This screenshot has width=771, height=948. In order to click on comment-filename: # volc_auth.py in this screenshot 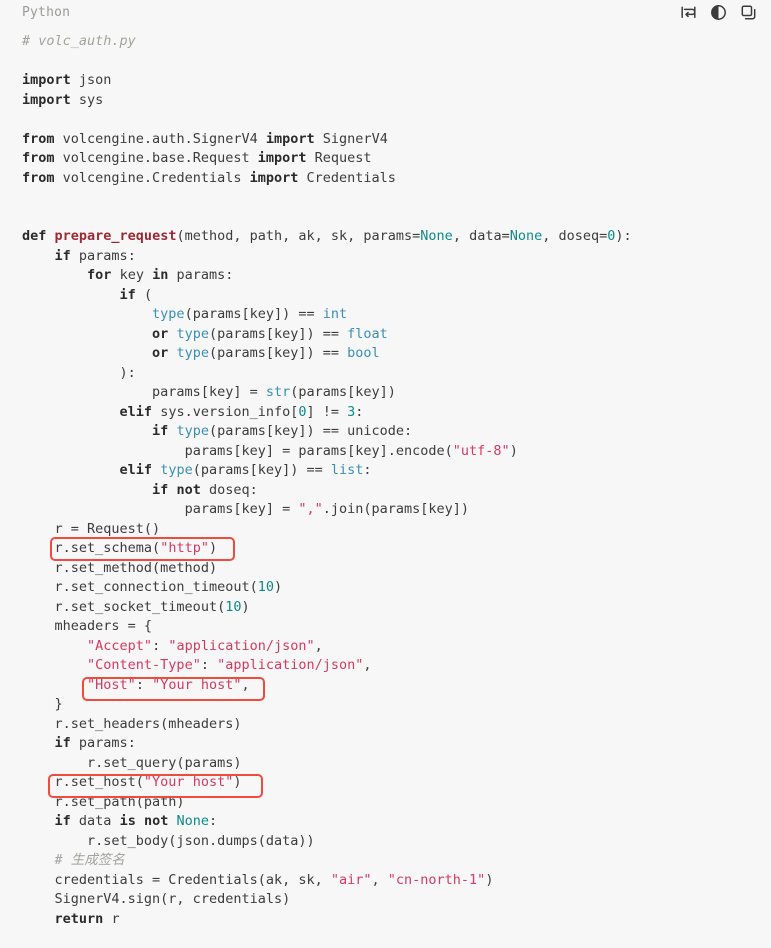, I will do `click(79, 41)`.